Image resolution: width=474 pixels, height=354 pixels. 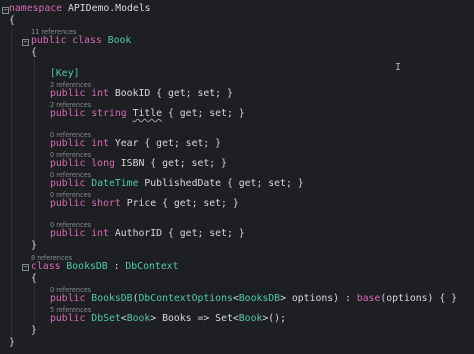 I want to click on type-name: DbContextOptions, so click(x=185, y=298).